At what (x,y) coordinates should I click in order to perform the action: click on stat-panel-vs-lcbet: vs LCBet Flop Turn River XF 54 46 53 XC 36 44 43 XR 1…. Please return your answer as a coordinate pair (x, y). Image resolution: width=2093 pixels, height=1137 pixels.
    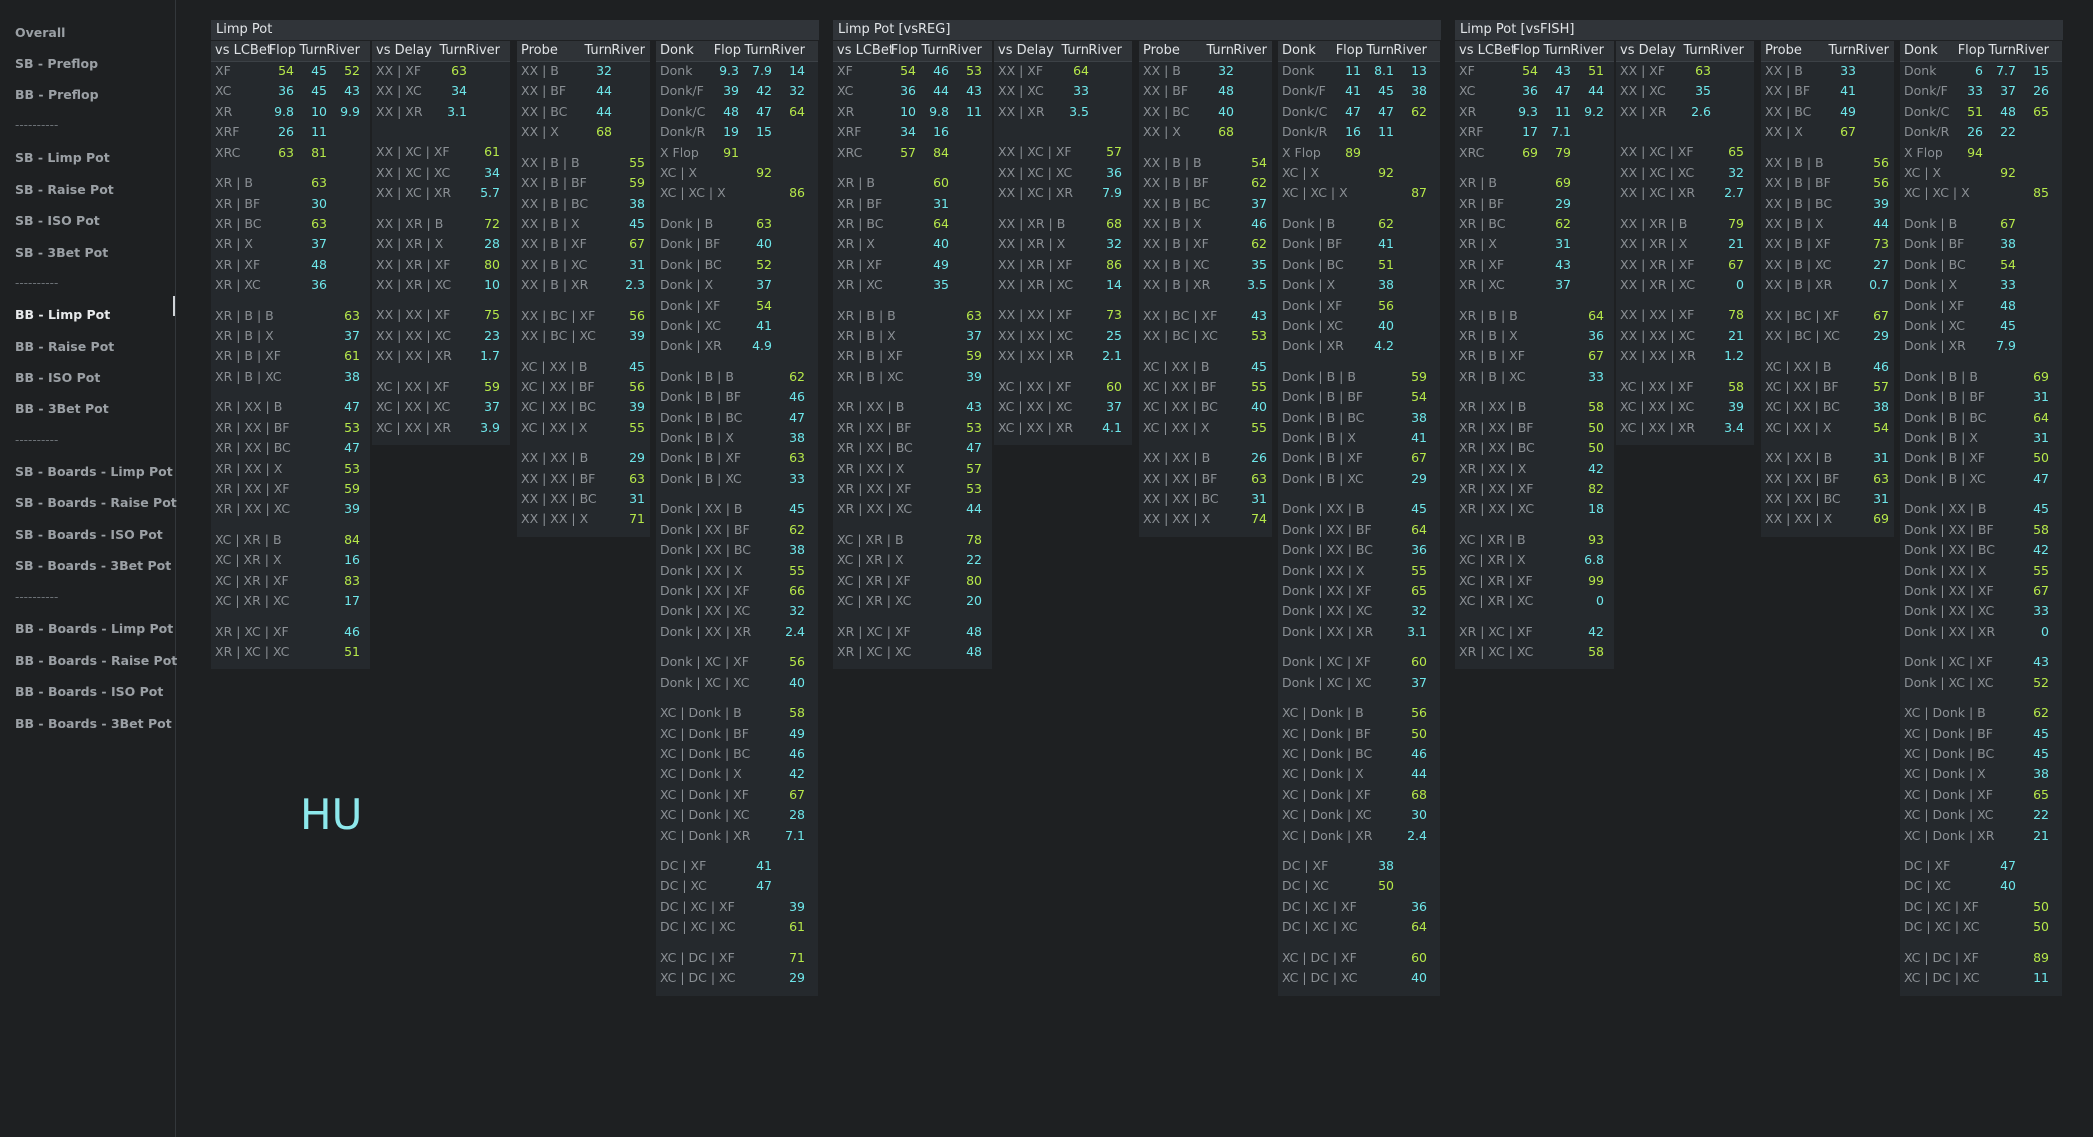
    Looking at the image, I should click on (912, 355).